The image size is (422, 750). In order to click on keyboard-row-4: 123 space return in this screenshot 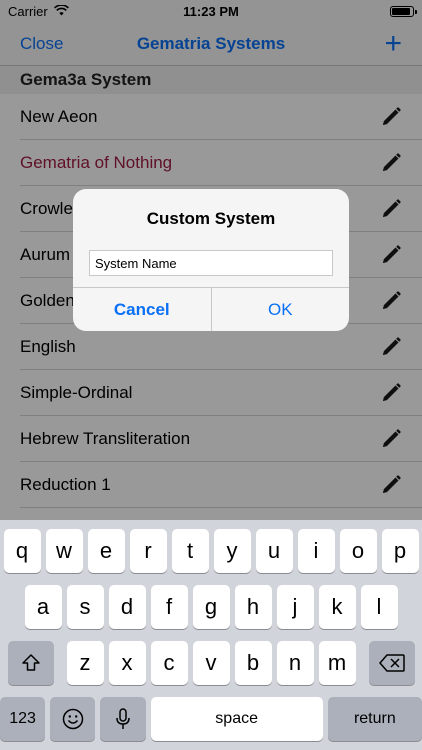, I will do `click(211, 719)`.